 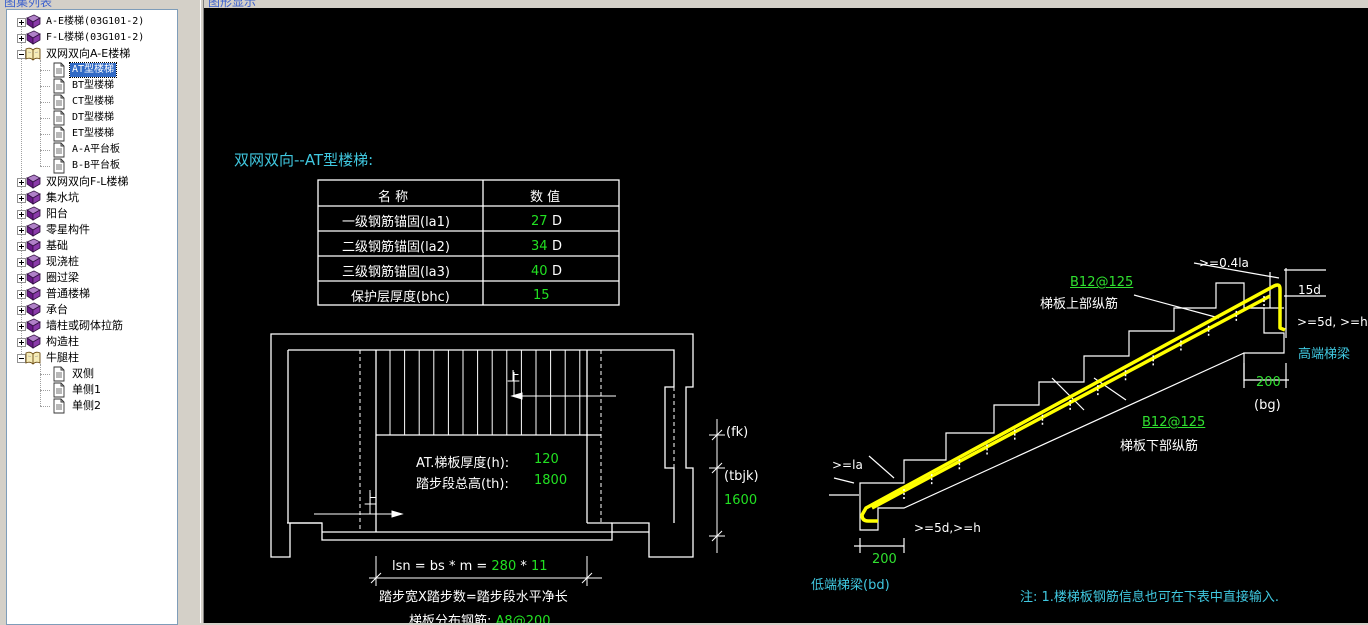 What do you see at coordinates (482, 445) in the screenshot?
I see `plan-outer-wall` at bounding box center [482, 445].